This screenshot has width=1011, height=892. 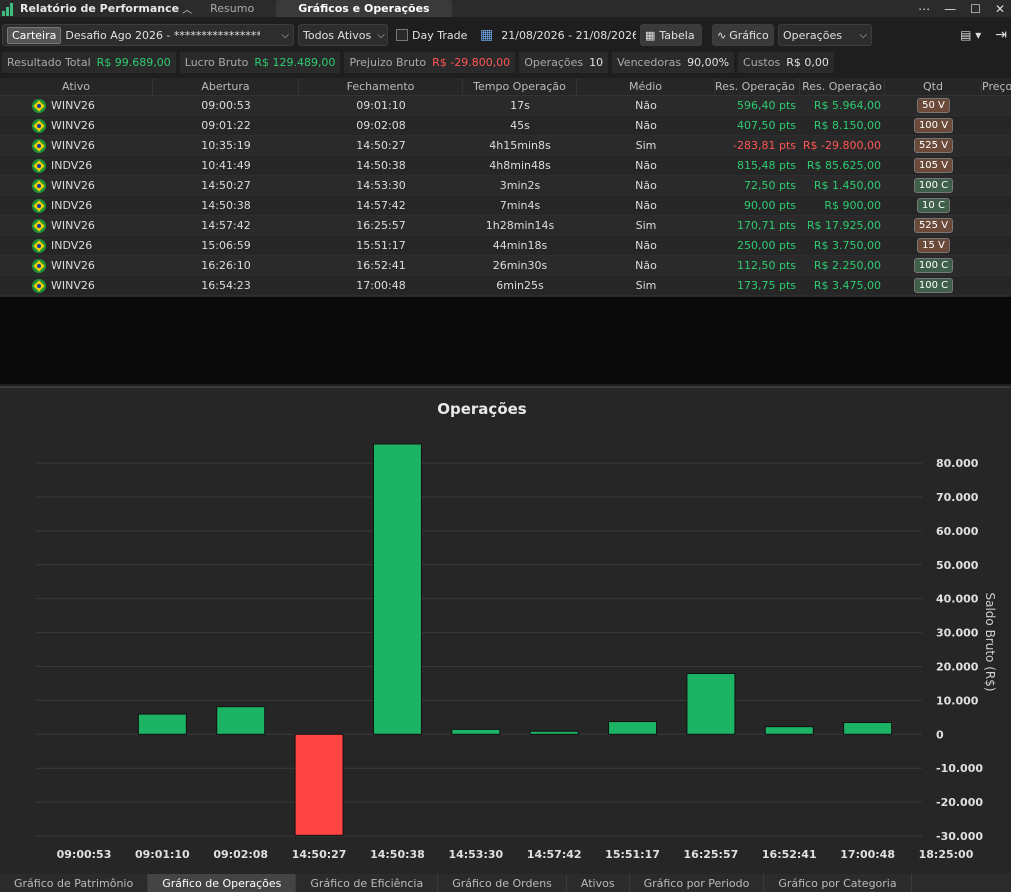 What do you see at coordinates (950, 9) in the screenshot?
I see `minimize-icon: —` at bounding box center [950, 9].